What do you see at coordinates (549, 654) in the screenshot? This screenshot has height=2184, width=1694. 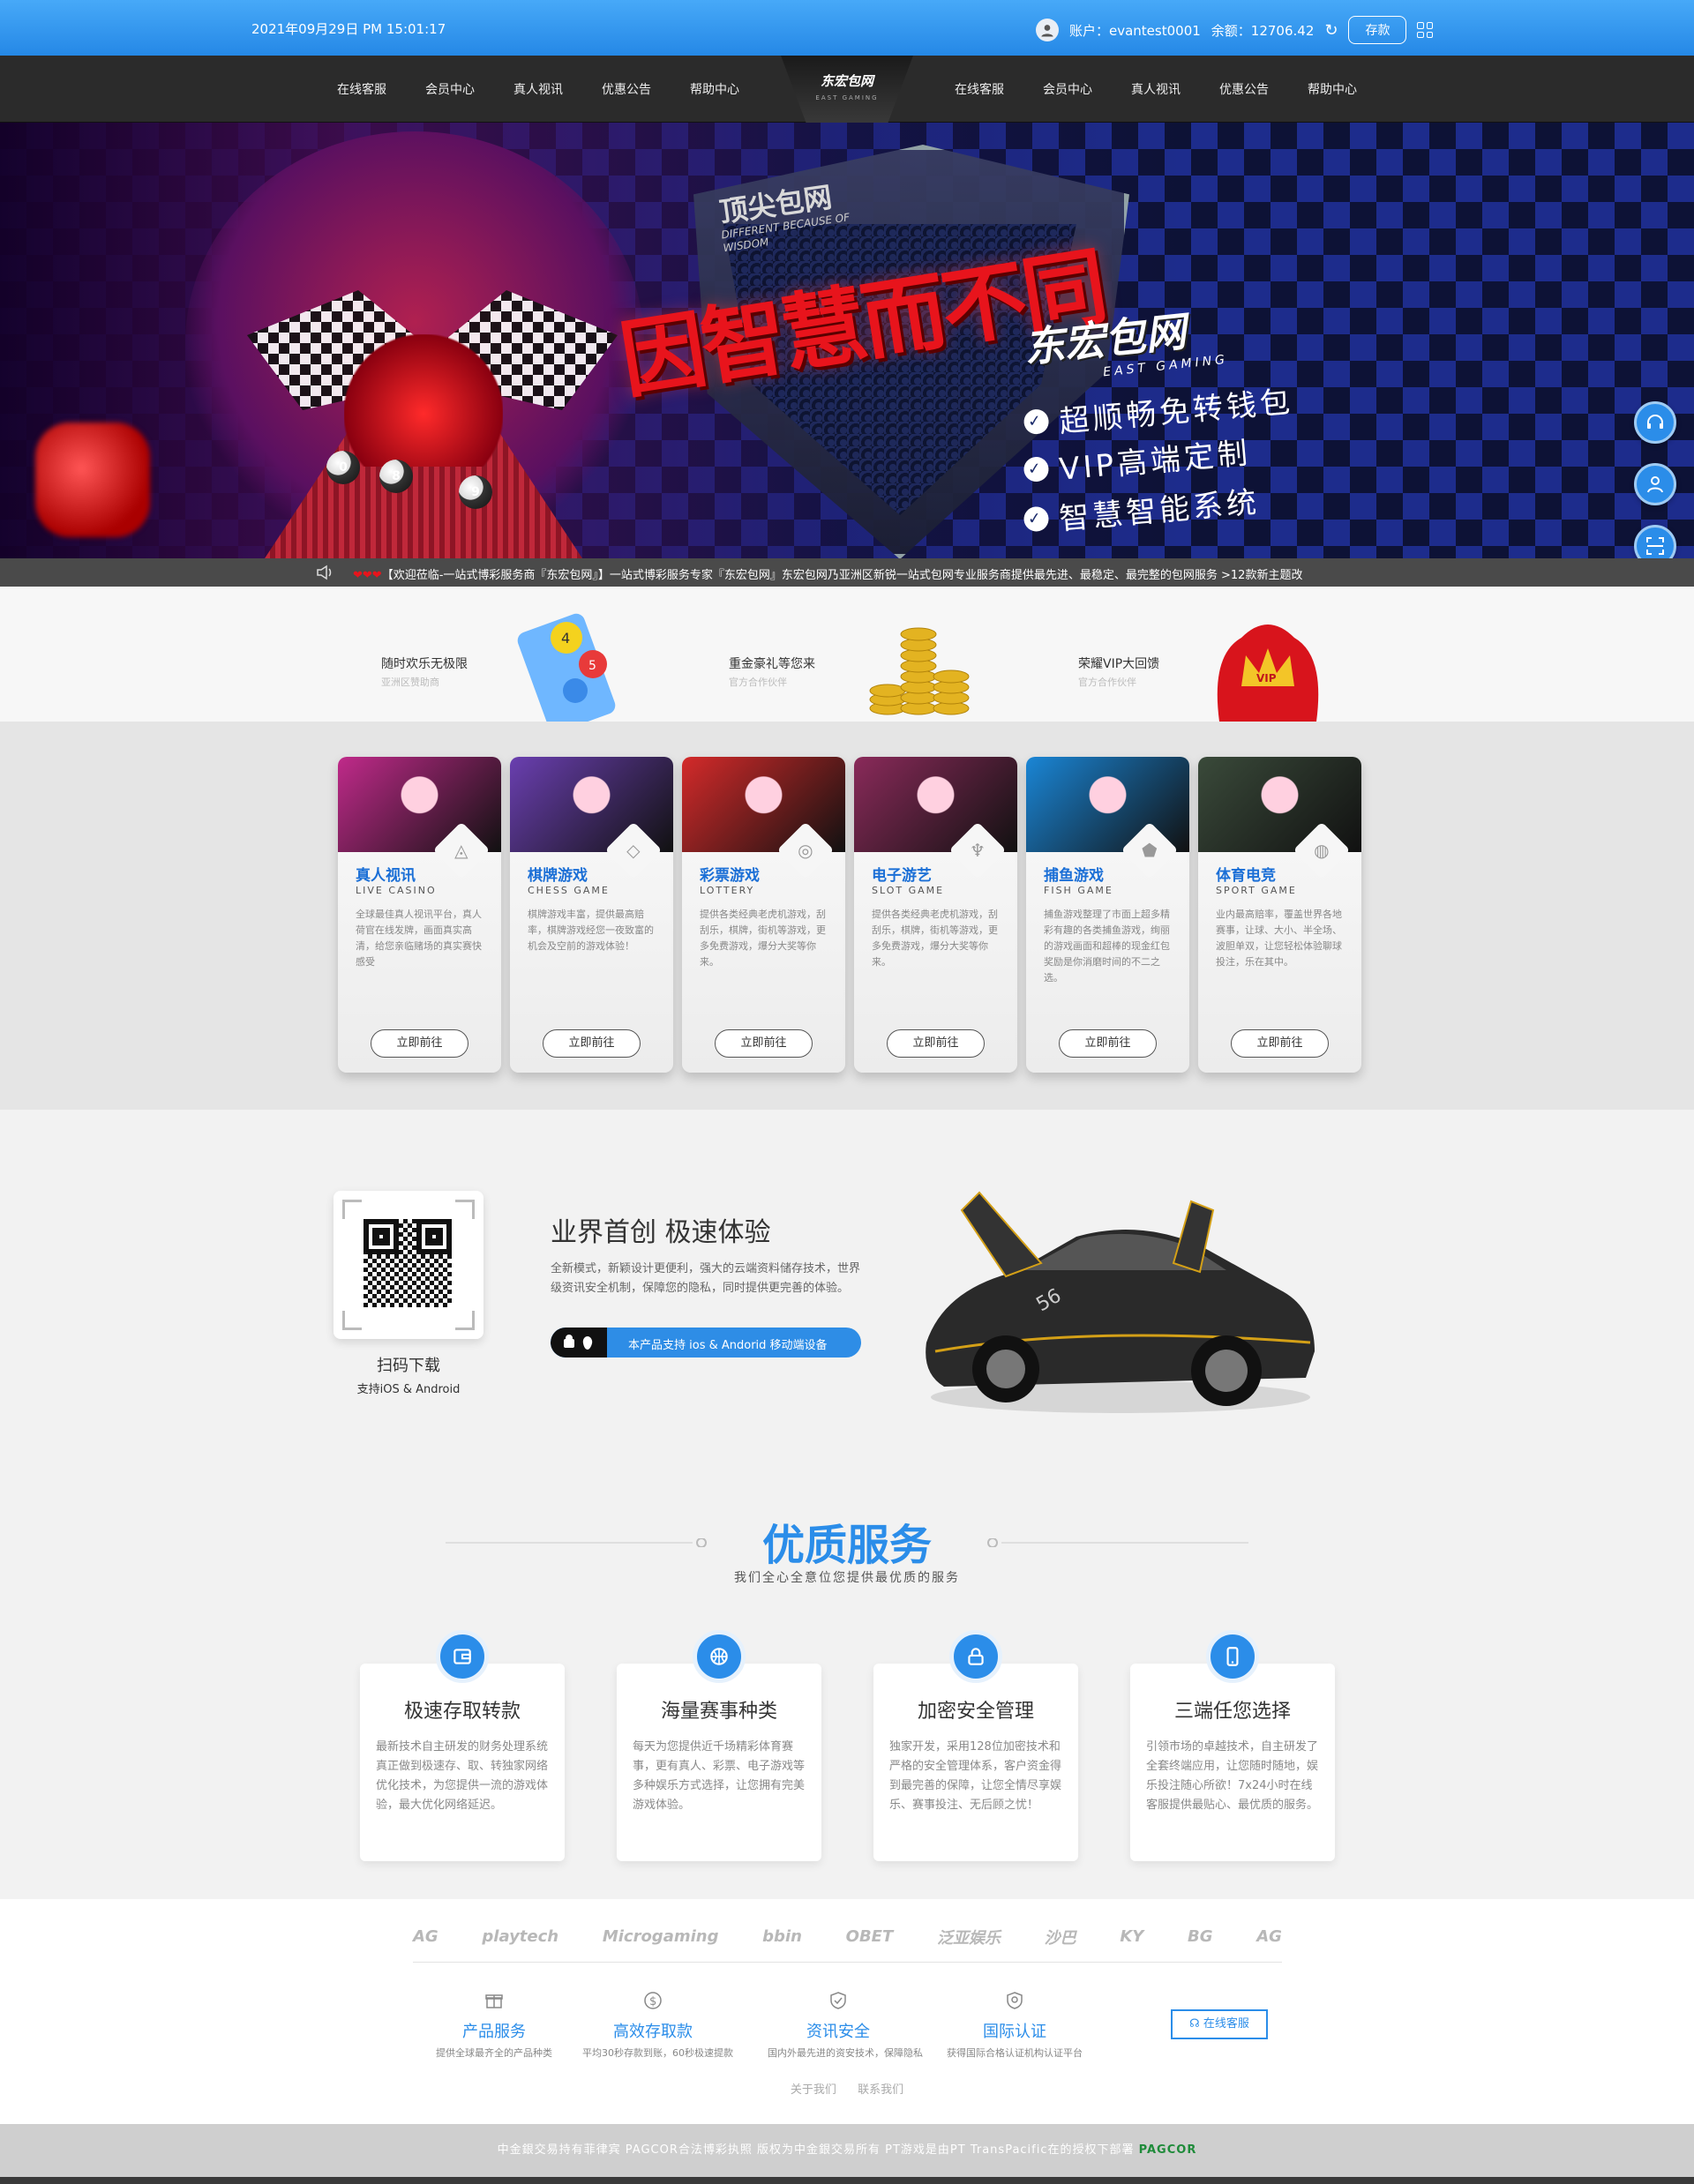 I see `promo-item: 随时欢乐无极限 亚洲区赞助商 4 5` at bounding box center [549, 654].